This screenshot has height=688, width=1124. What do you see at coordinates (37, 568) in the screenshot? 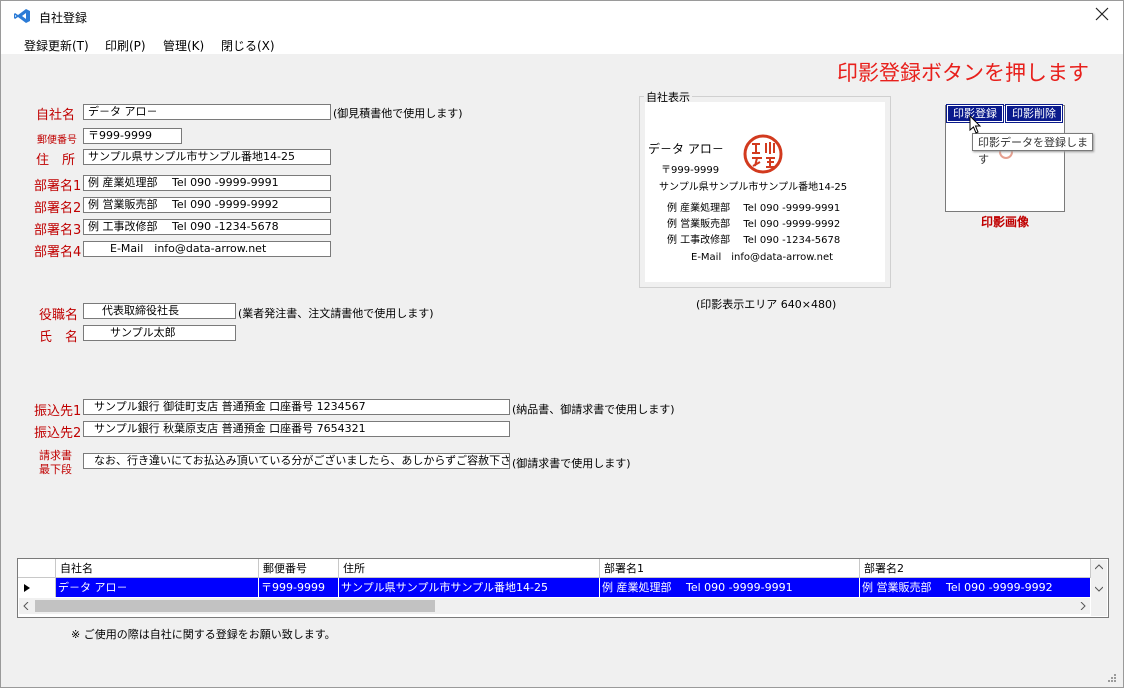
I see `grid-corner-header` at bounding box center [37, 568].